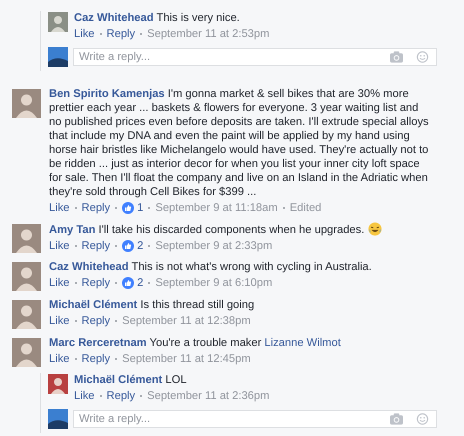  What do you see at coordinates (195, 343) in the screenshot?
I see `comment-text: Marc Rerceretnam You're a trouble maker Lizanne Wilmot` at bounding box center [195, 343].